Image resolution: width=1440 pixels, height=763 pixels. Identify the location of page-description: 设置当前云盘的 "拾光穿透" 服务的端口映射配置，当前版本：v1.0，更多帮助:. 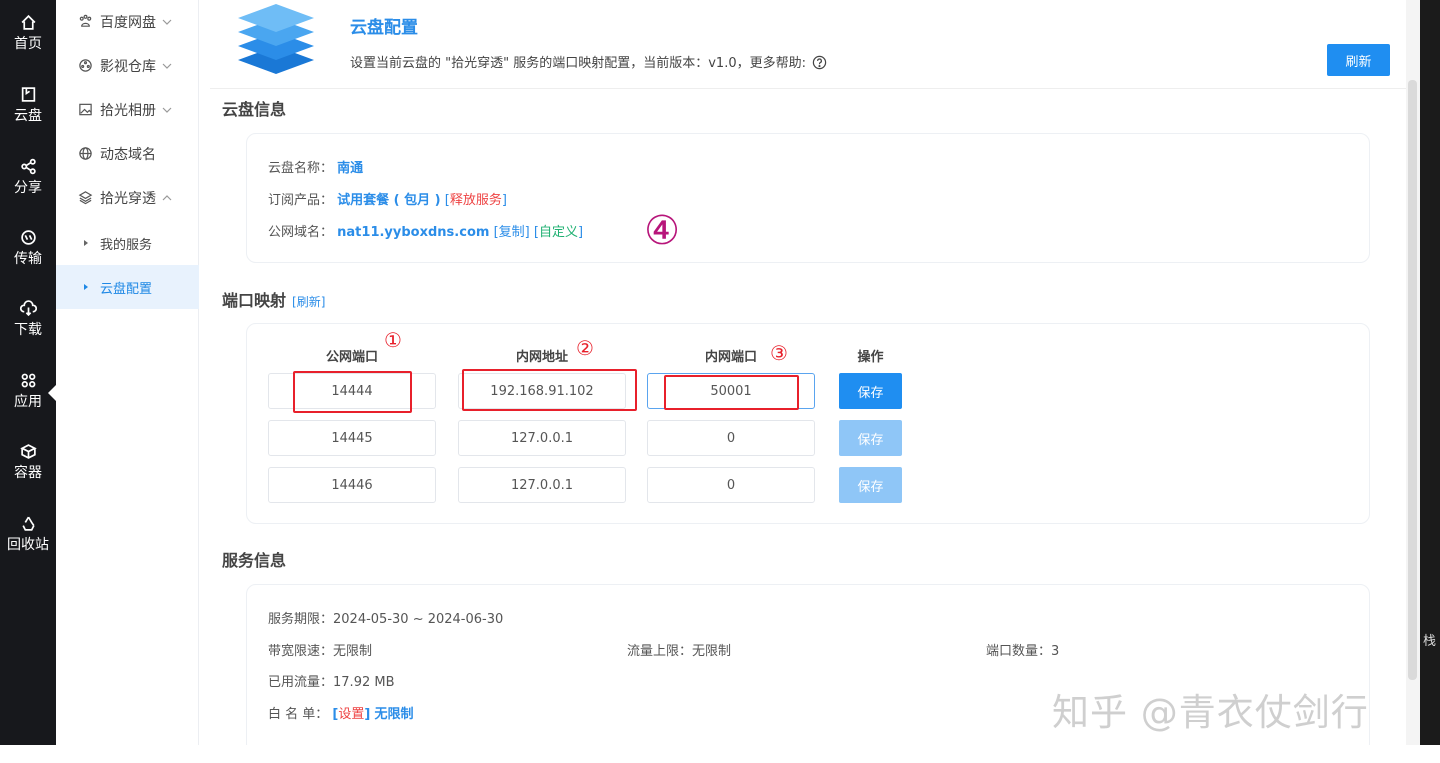
(588, 63).